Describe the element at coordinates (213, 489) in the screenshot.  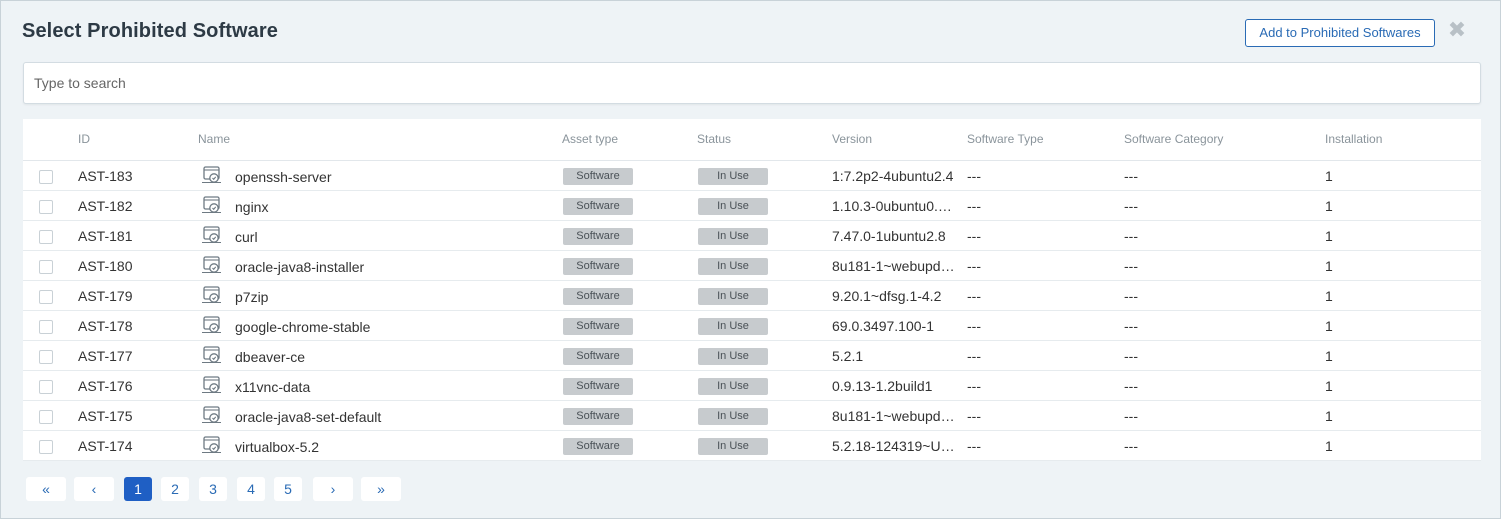
I see `page-3-button: 3` at that location.